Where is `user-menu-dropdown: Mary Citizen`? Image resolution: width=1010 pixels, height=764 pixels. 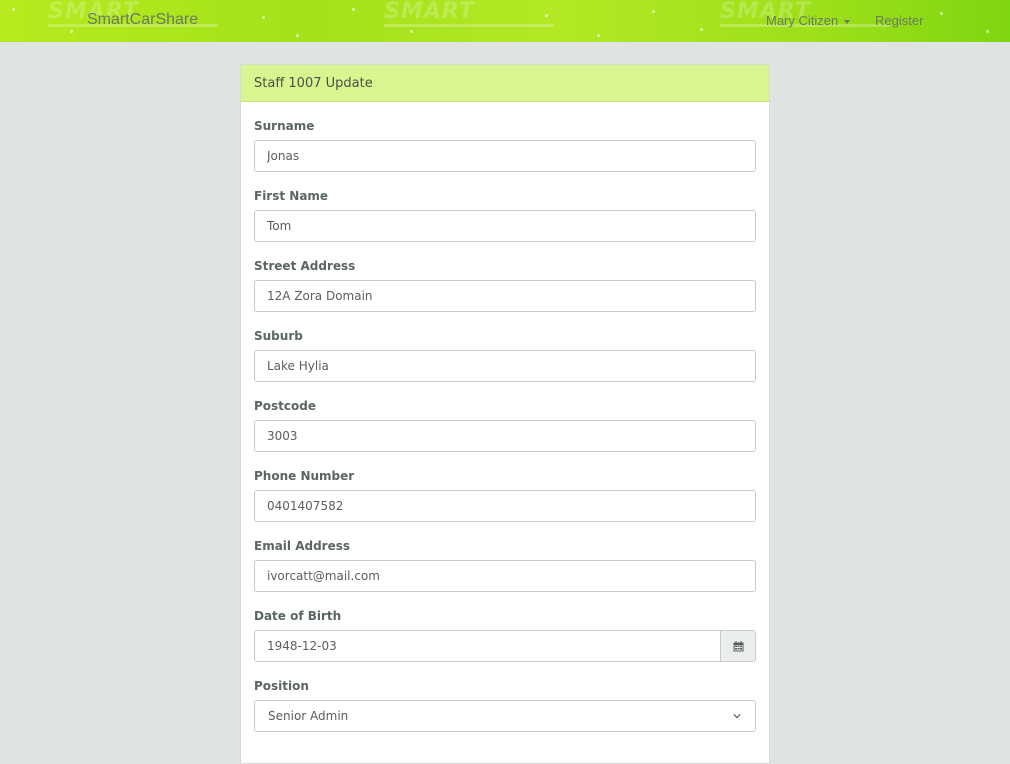
user-menu-dropdown: Mary Citizen is located at coordinates (808, 20).